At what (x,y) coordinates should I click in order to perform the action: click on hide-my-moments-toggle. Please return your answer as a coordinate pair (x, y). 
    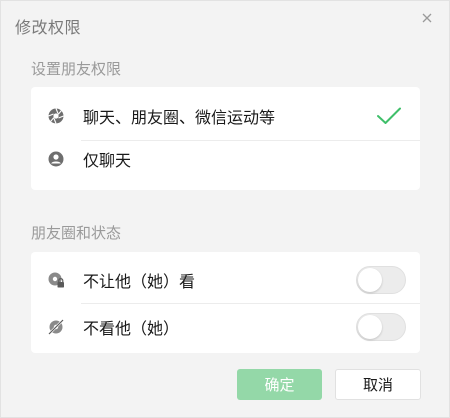
    Looking at the image, I should click on (381, 280).